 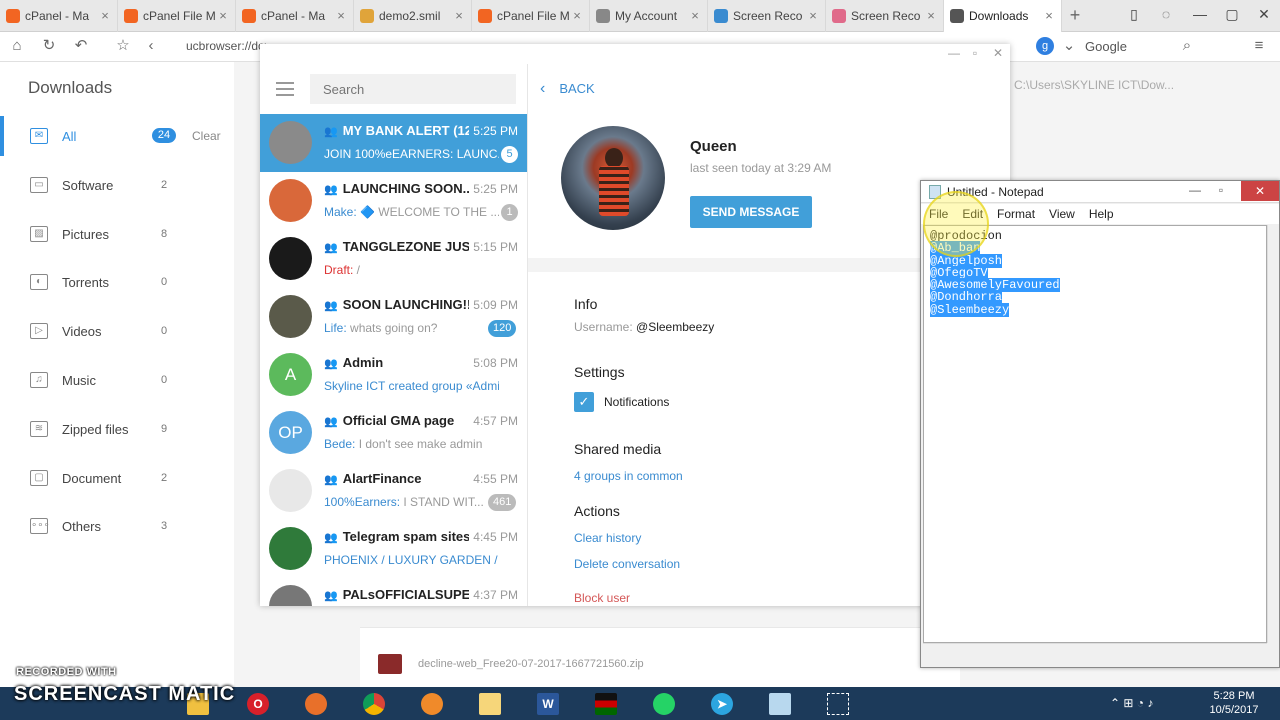 What do you see at coordinates (49, 46) in the screenshot?
I see `reload-icon: ↻` at bounding box center [49, 46].